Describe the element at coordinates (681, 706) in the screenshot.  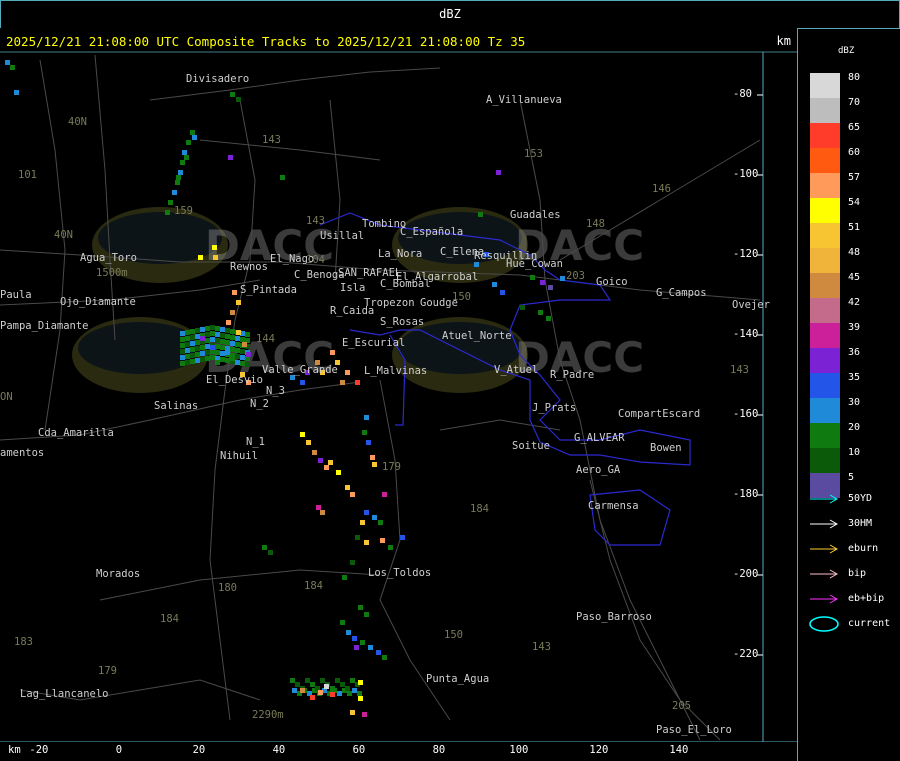
I see `map-number: 205` at that location.